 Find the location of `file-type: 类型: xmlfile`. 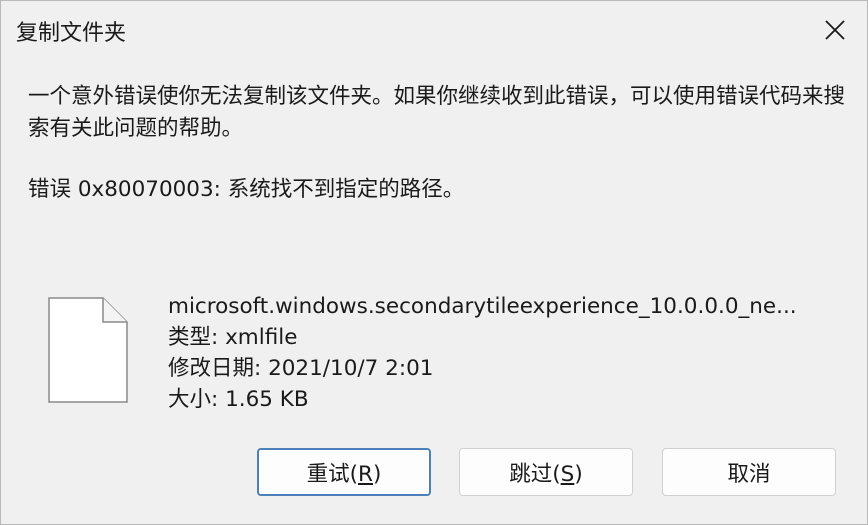

file-type: 类型: xmlfile is located at coordinates (233, 337).